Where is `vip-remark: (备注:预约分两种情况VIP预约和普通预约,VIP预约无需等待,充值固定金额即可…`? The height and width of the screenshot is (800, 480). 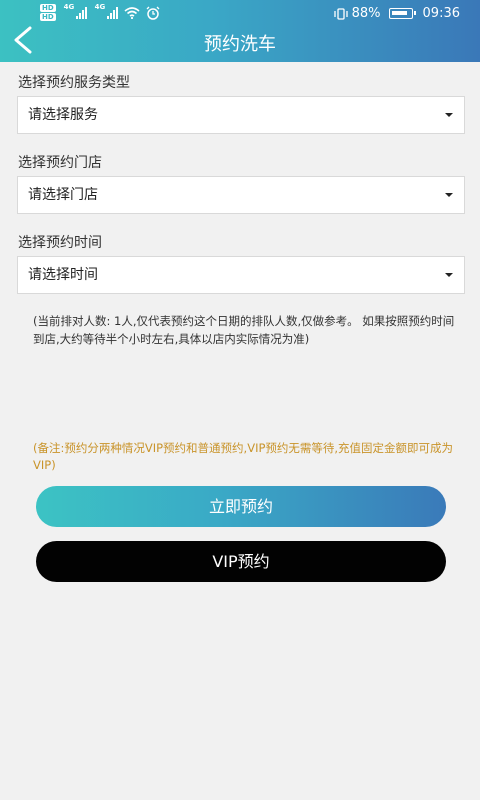 vip-remark: (备注:预约分两种情况VIP预约和普通预约,VIP预约无需等待,充值固定金额即可… is located at coordinates (243, 456).